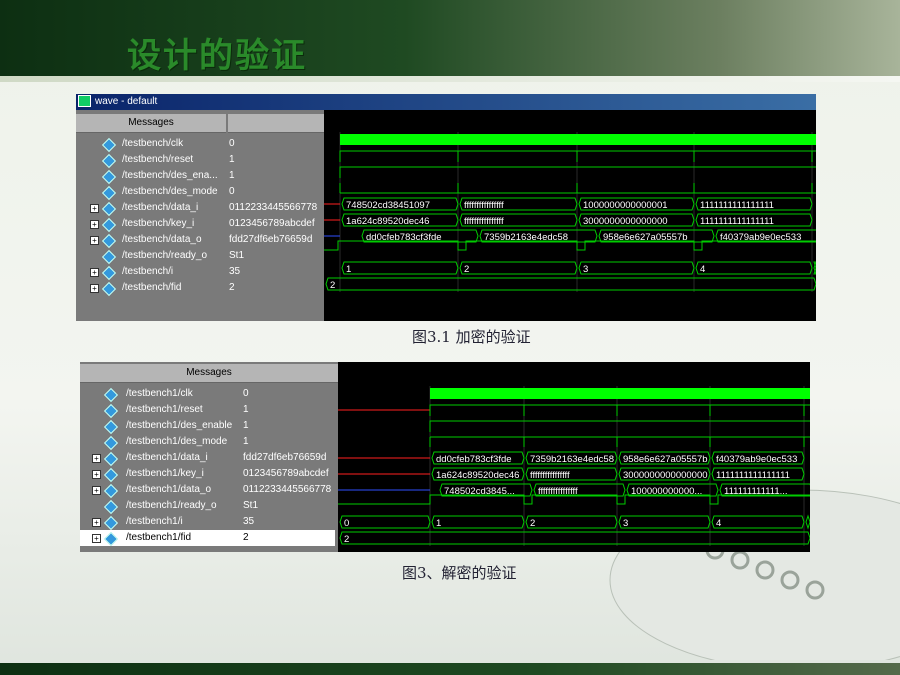 The image size is (900, 675). What do you see at coordinates (198, 272) in the screenshot?
I see `signal-row: + /testbench/i 35` at bounding box center [198, 272].